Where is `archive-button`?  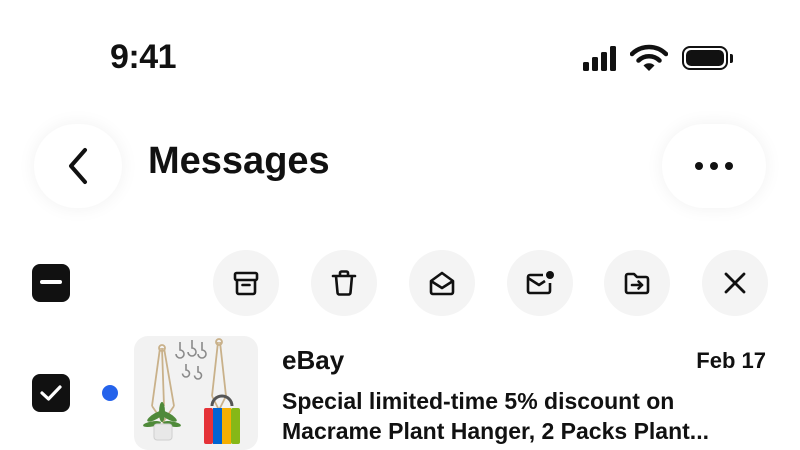 archive-button is located at coordinates (246, 283).